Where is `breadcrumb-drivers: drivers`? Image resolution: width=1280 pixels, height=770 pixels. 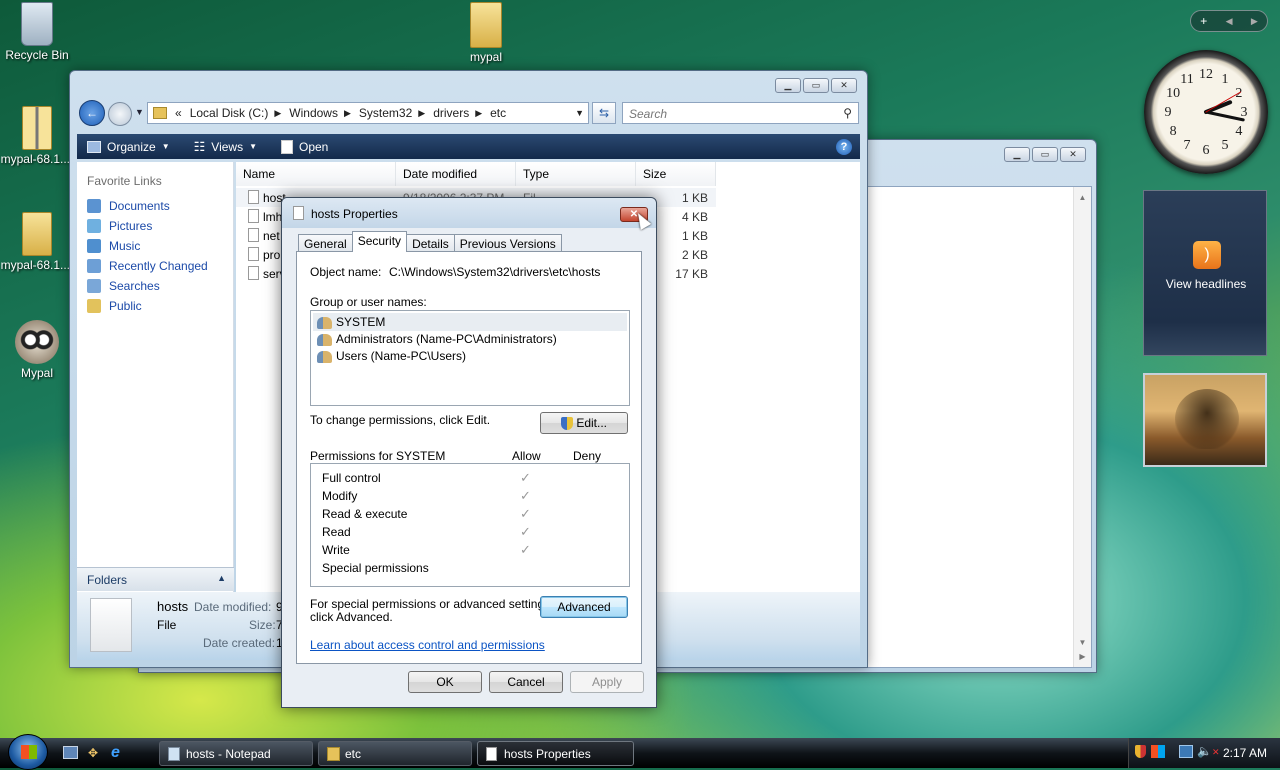 breadcrumb-drivers: drivers is located at coordinates (451, 113).